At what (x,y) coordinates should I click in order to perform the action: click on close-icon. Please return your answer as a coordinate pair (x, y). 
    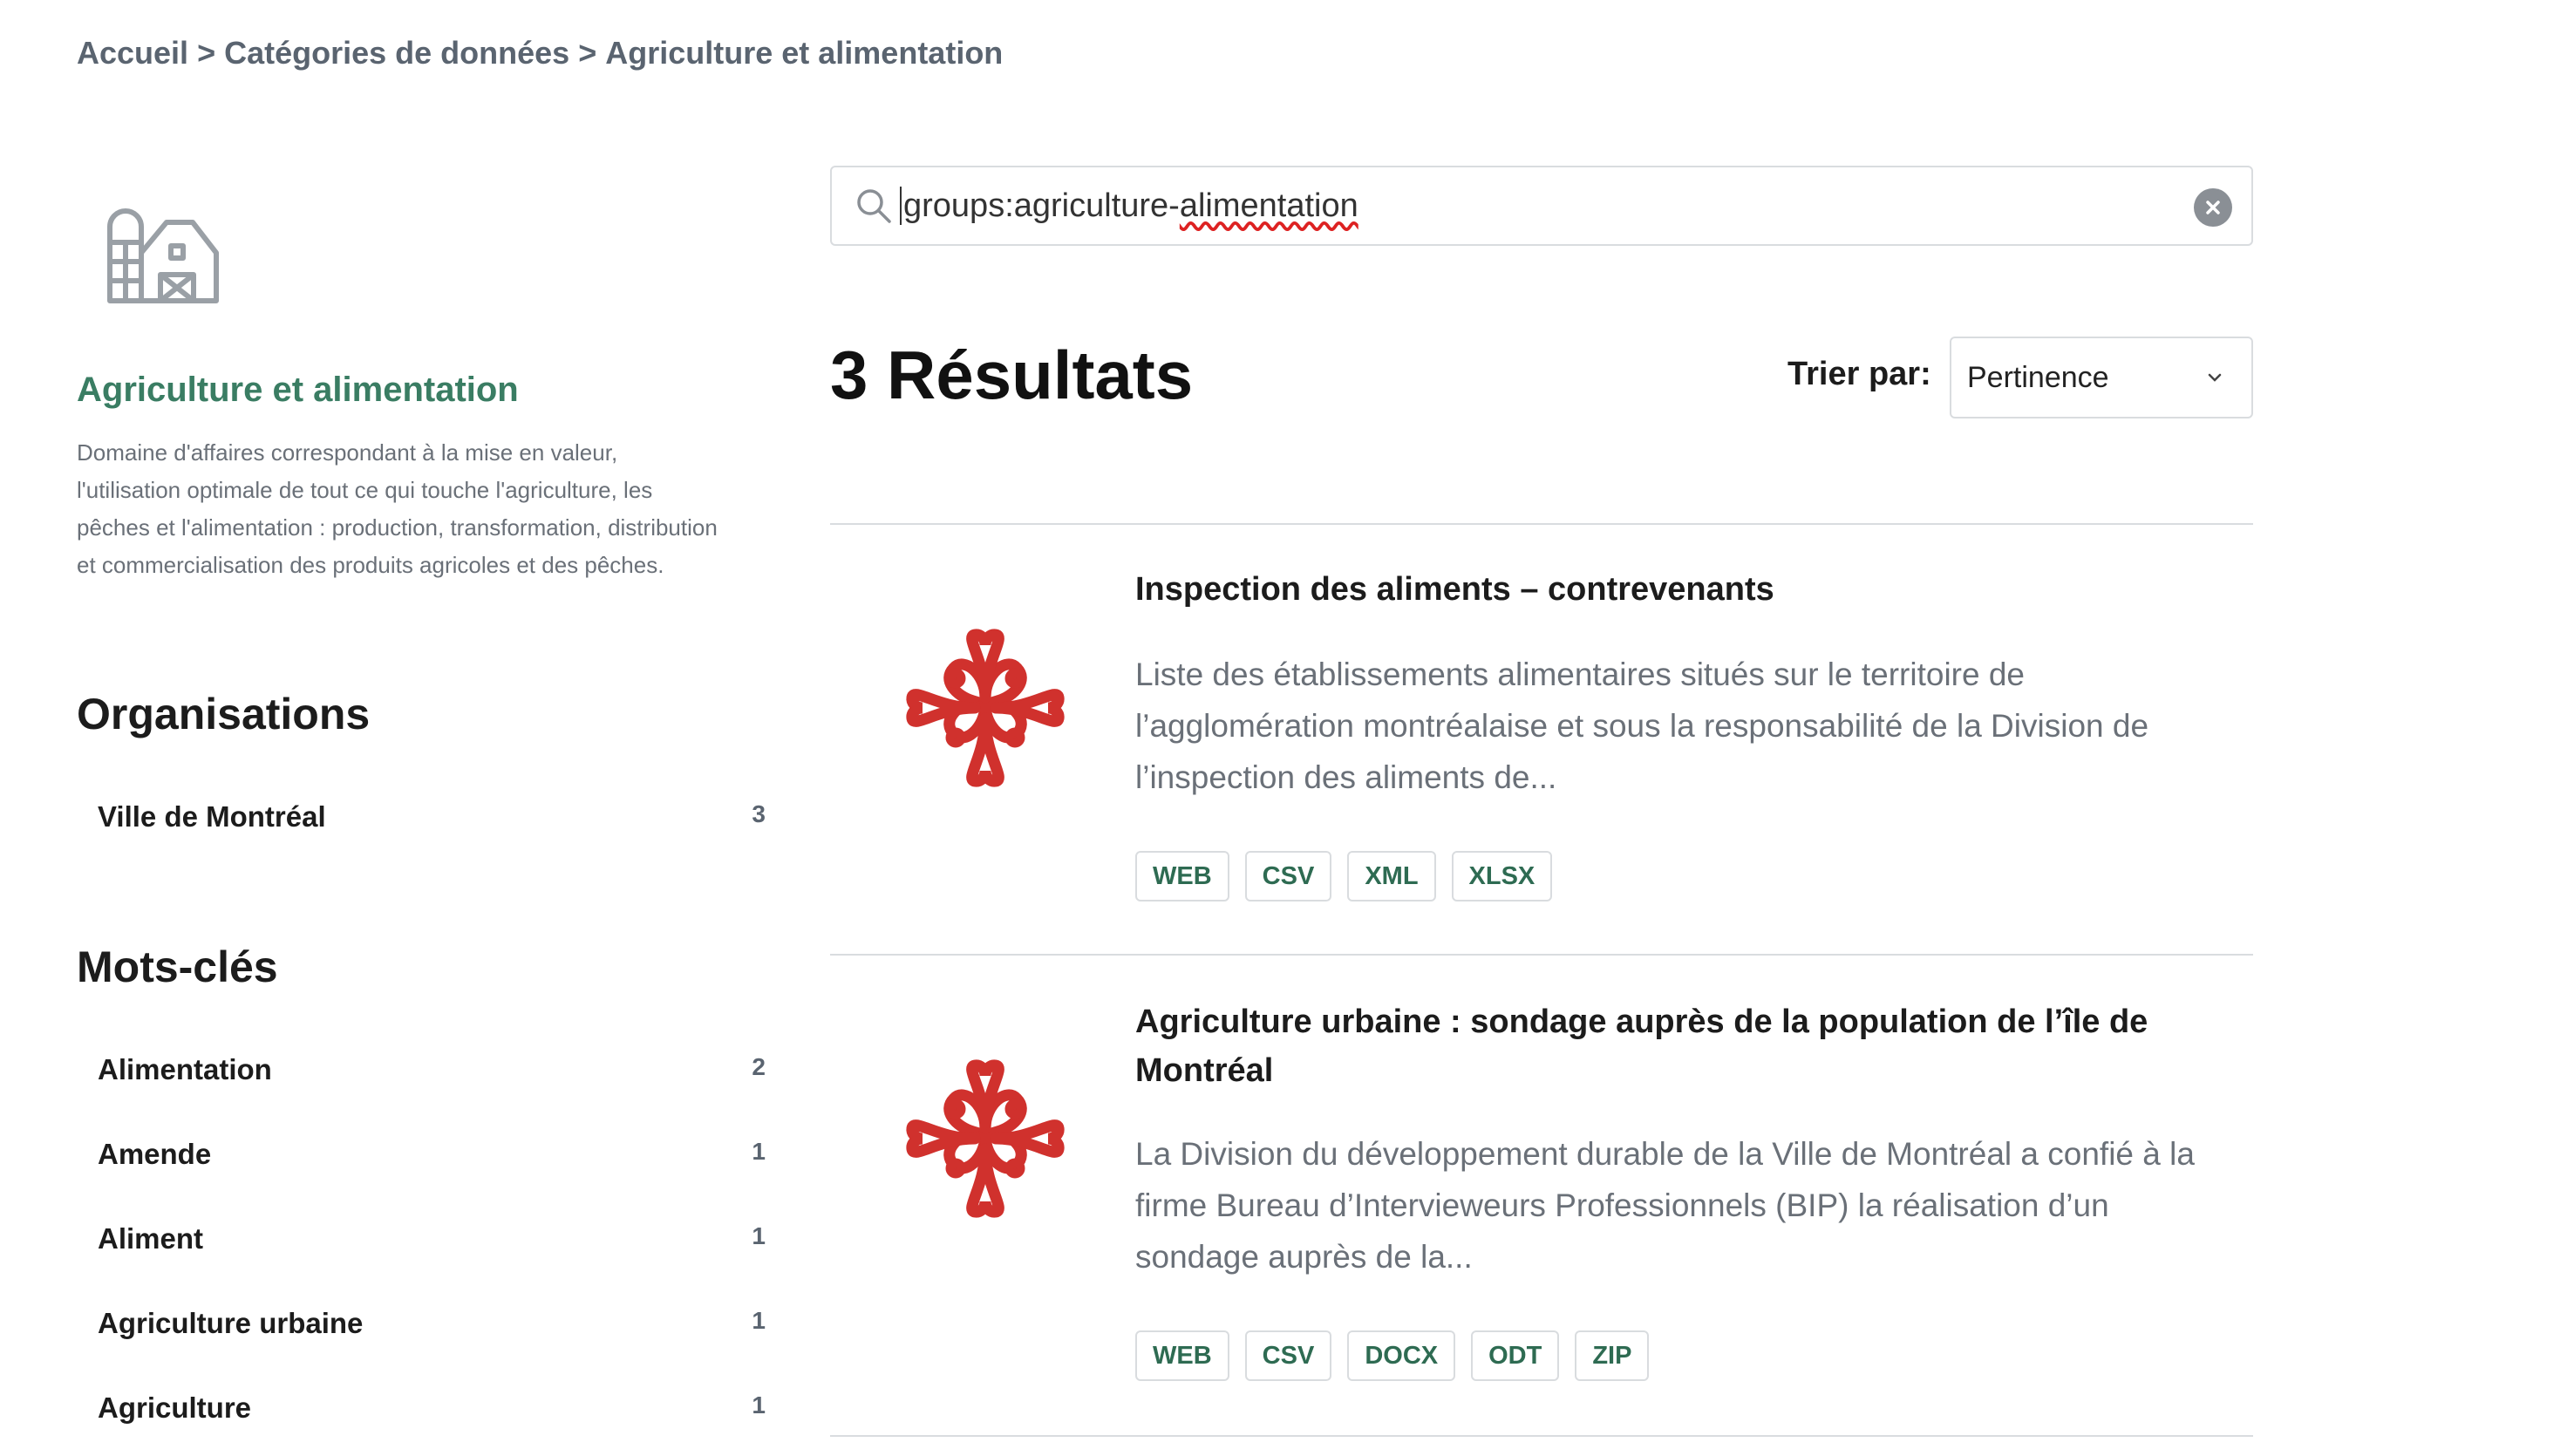
    Looking at the image, I should click on (2213, 207).